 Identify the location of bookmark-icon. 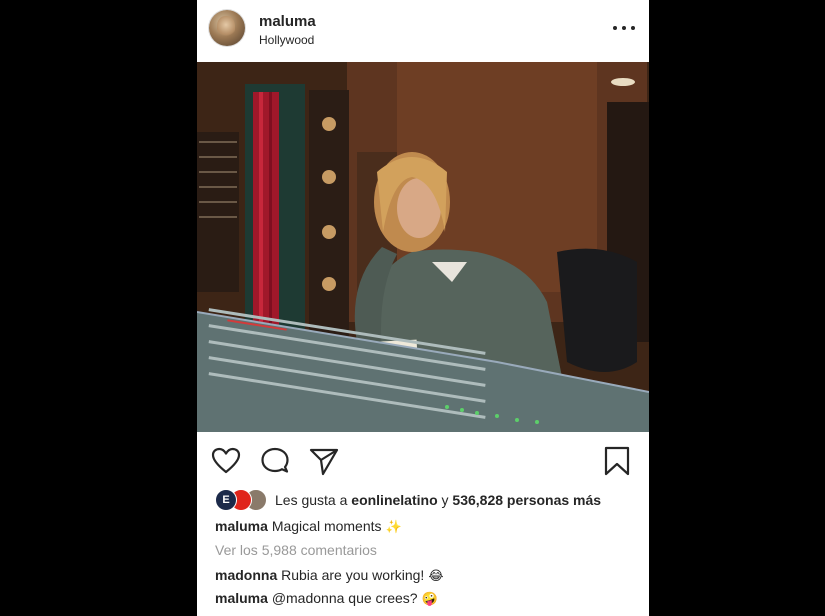
(617, 461).